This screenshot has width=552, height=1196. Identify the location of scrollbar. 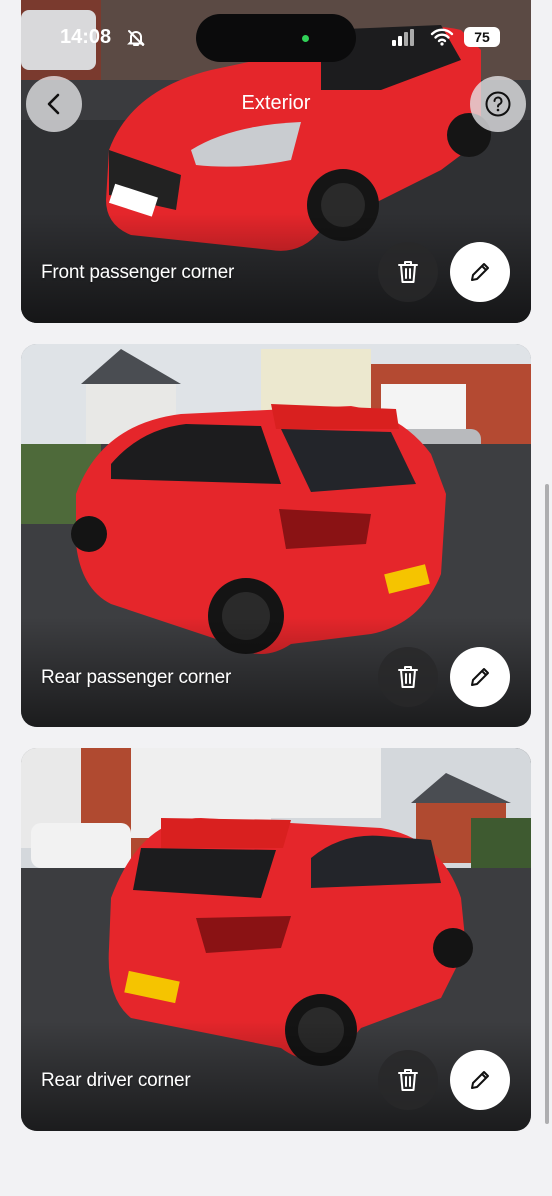
(547, 804).